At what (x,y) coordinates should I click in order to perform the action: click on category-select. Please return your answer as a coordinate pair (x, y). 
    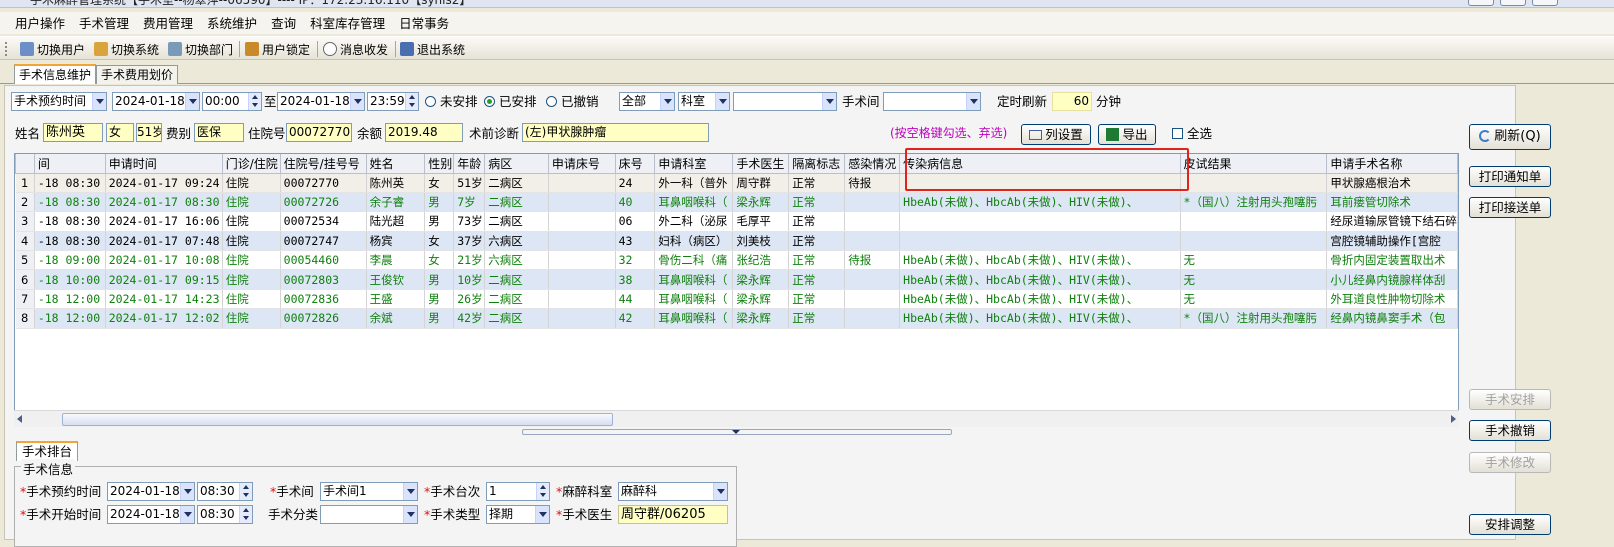
    Looking at the image, I should click on (369, 514).